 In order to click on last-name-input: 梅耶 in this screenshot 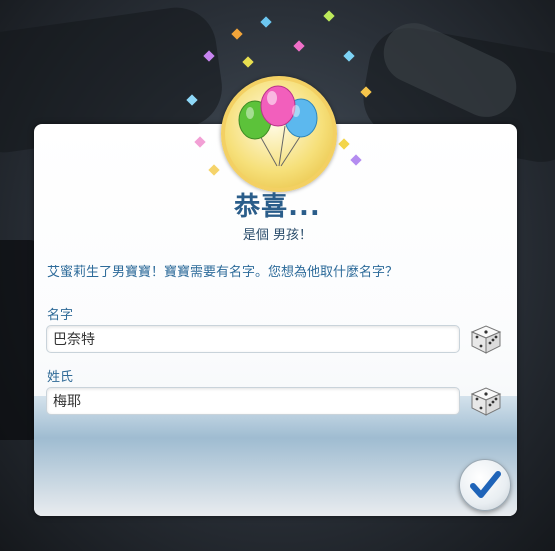, I will do `click(253, 401)`.